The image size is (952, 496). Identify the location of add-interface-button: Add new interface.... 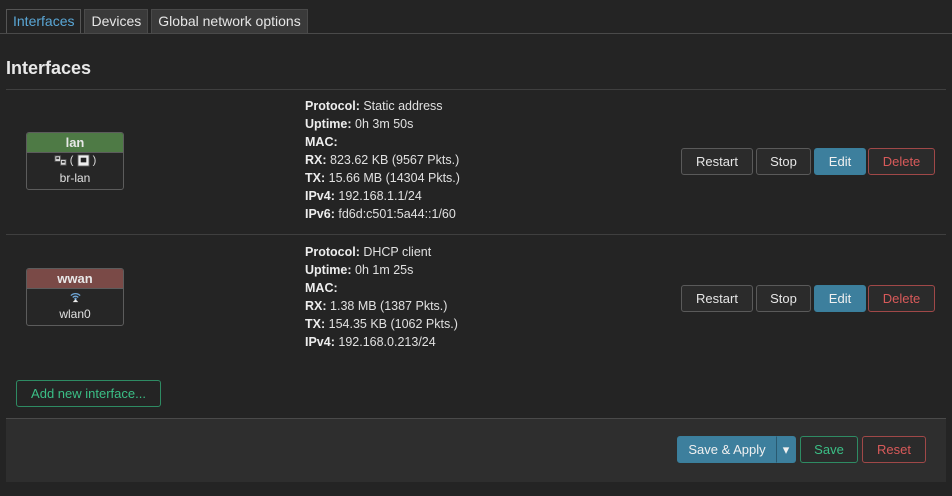
(88, 393).